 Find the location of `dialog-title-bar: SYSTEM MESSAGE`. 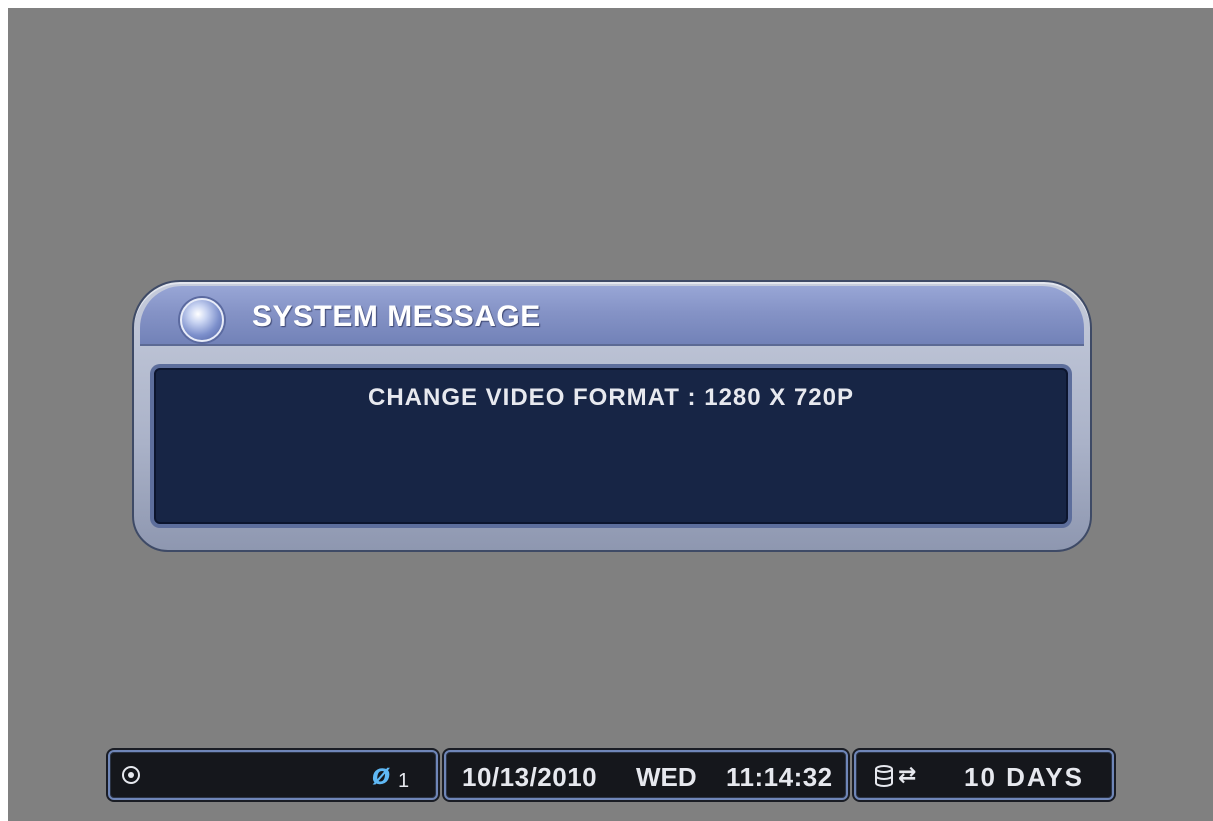

dialog-title-bar: SYSTEM MESSAGE is located at coordinates (612, 316).